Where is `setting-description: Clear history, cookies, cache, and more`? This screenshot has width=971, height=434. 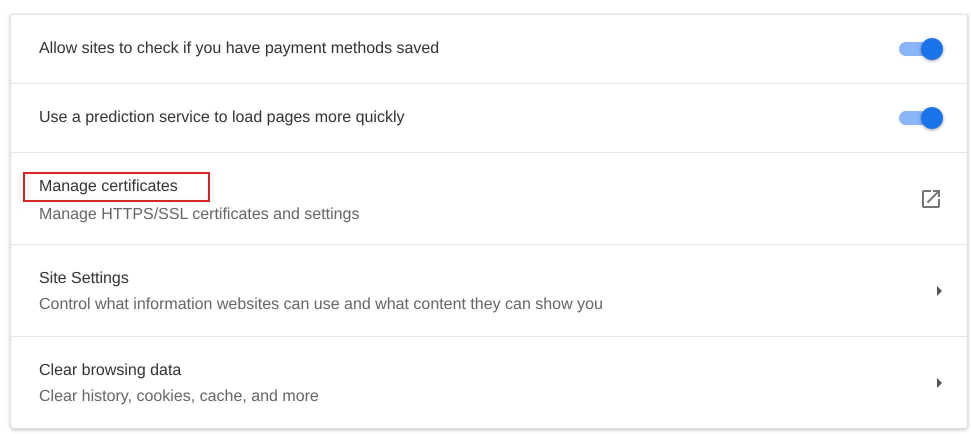 setting-description: Clear history, cookies, cache, and more is located at coordinates (179, 397).